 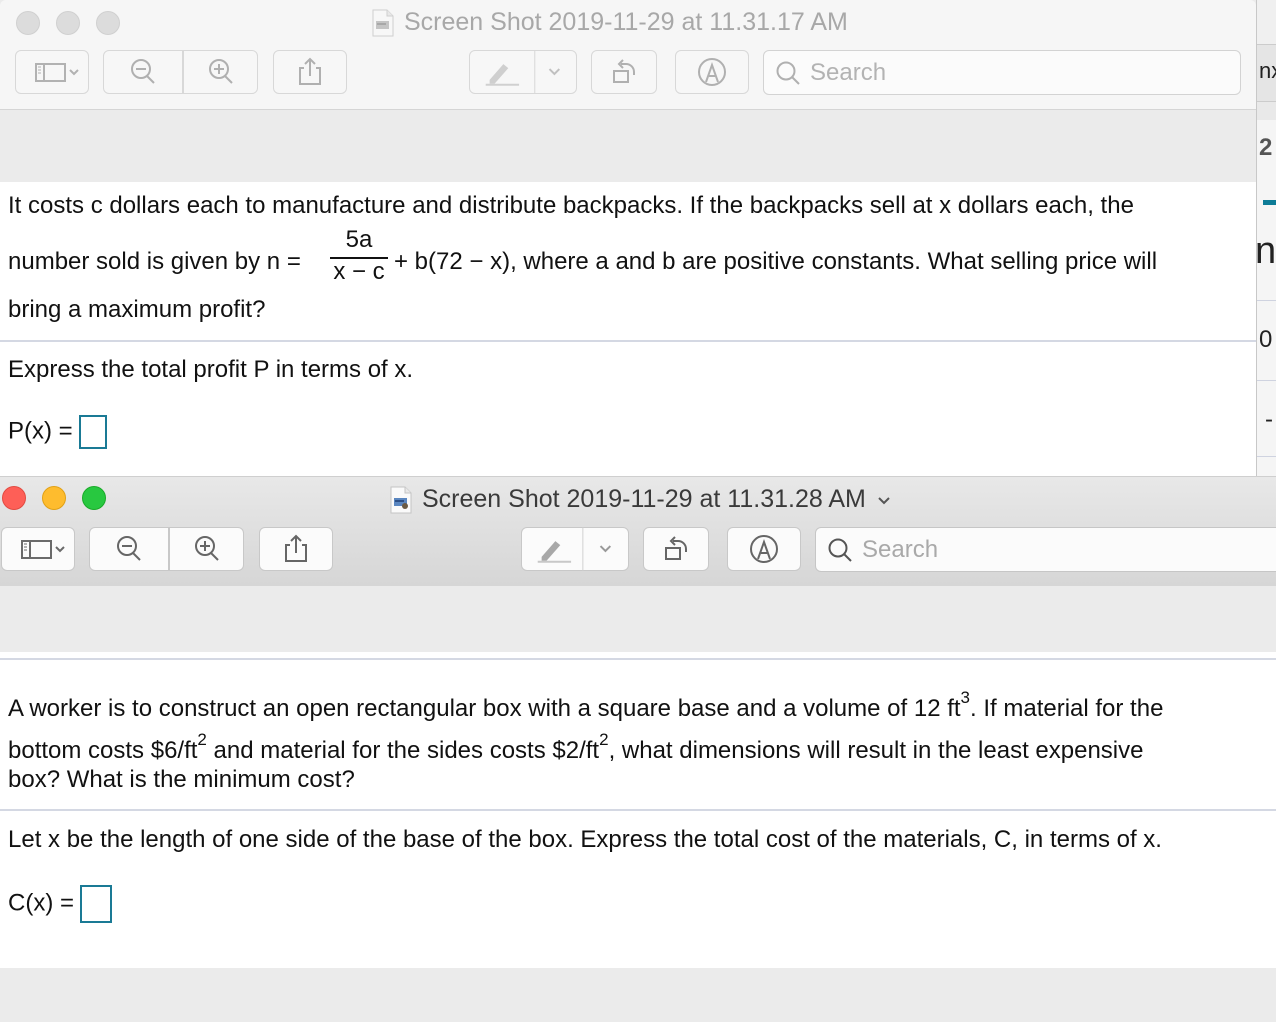 I want to click on question-text-line-3: bring a maximum profit?, so click(x=137, y=309).